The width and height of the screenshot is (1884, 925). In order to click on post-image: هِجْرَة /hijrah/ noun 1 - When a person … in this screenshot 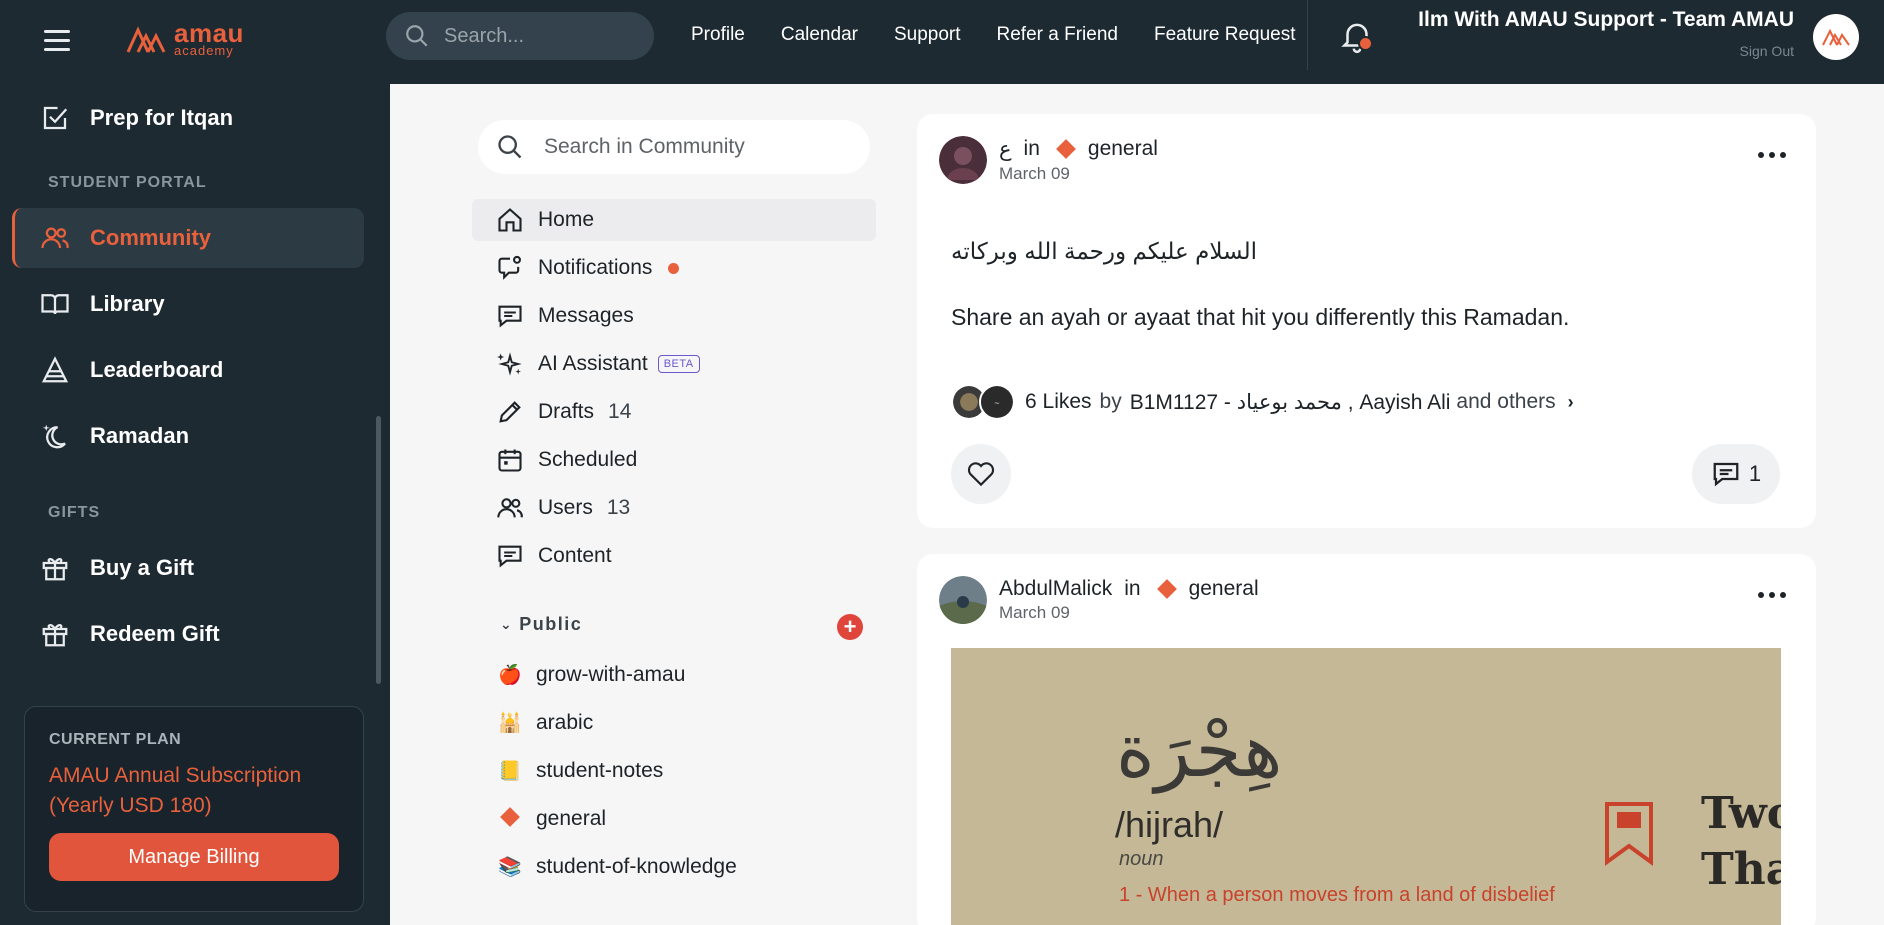, I will do `click(1366, 786)`.